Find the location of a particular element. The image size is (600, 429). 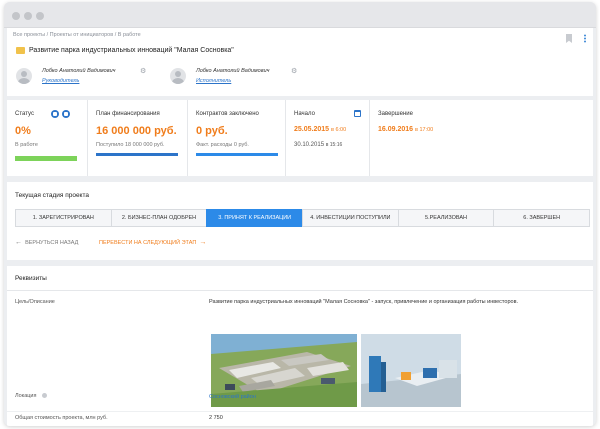

section-title: Реквизиты is located at coordinates (31, 278).